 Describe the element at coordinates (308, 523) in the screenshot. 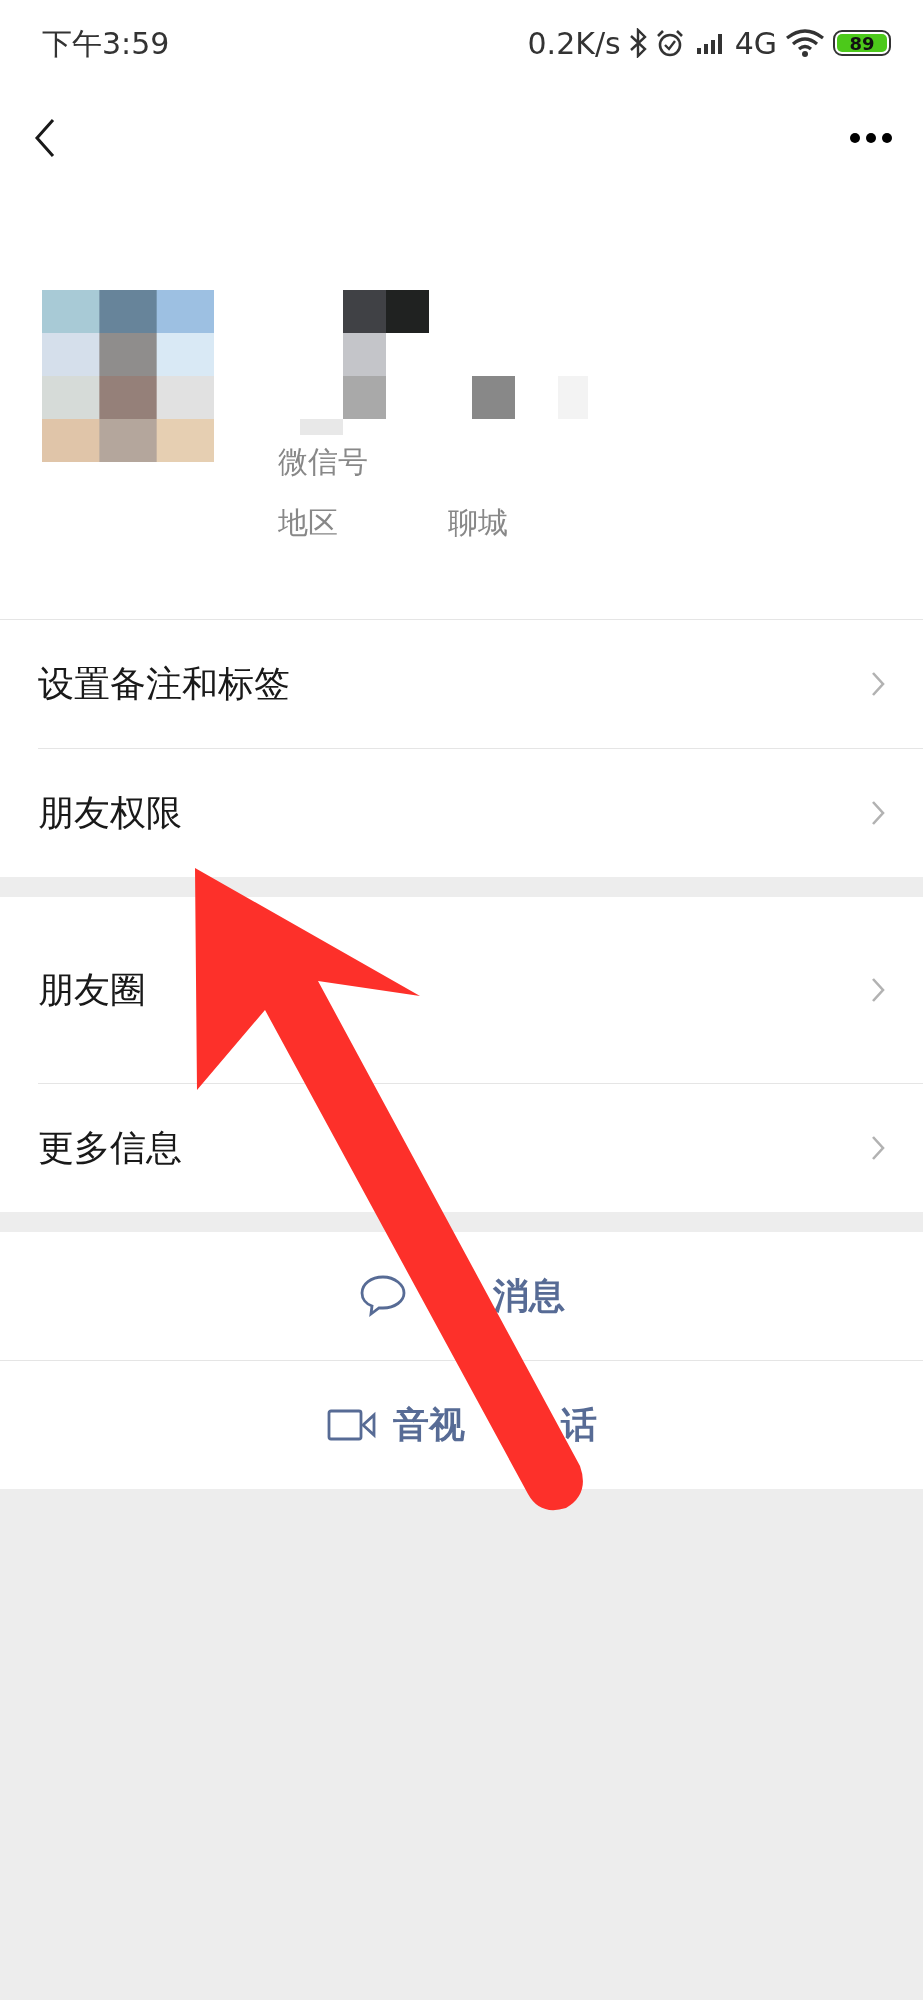

I see `region-label: 地区` at that location.